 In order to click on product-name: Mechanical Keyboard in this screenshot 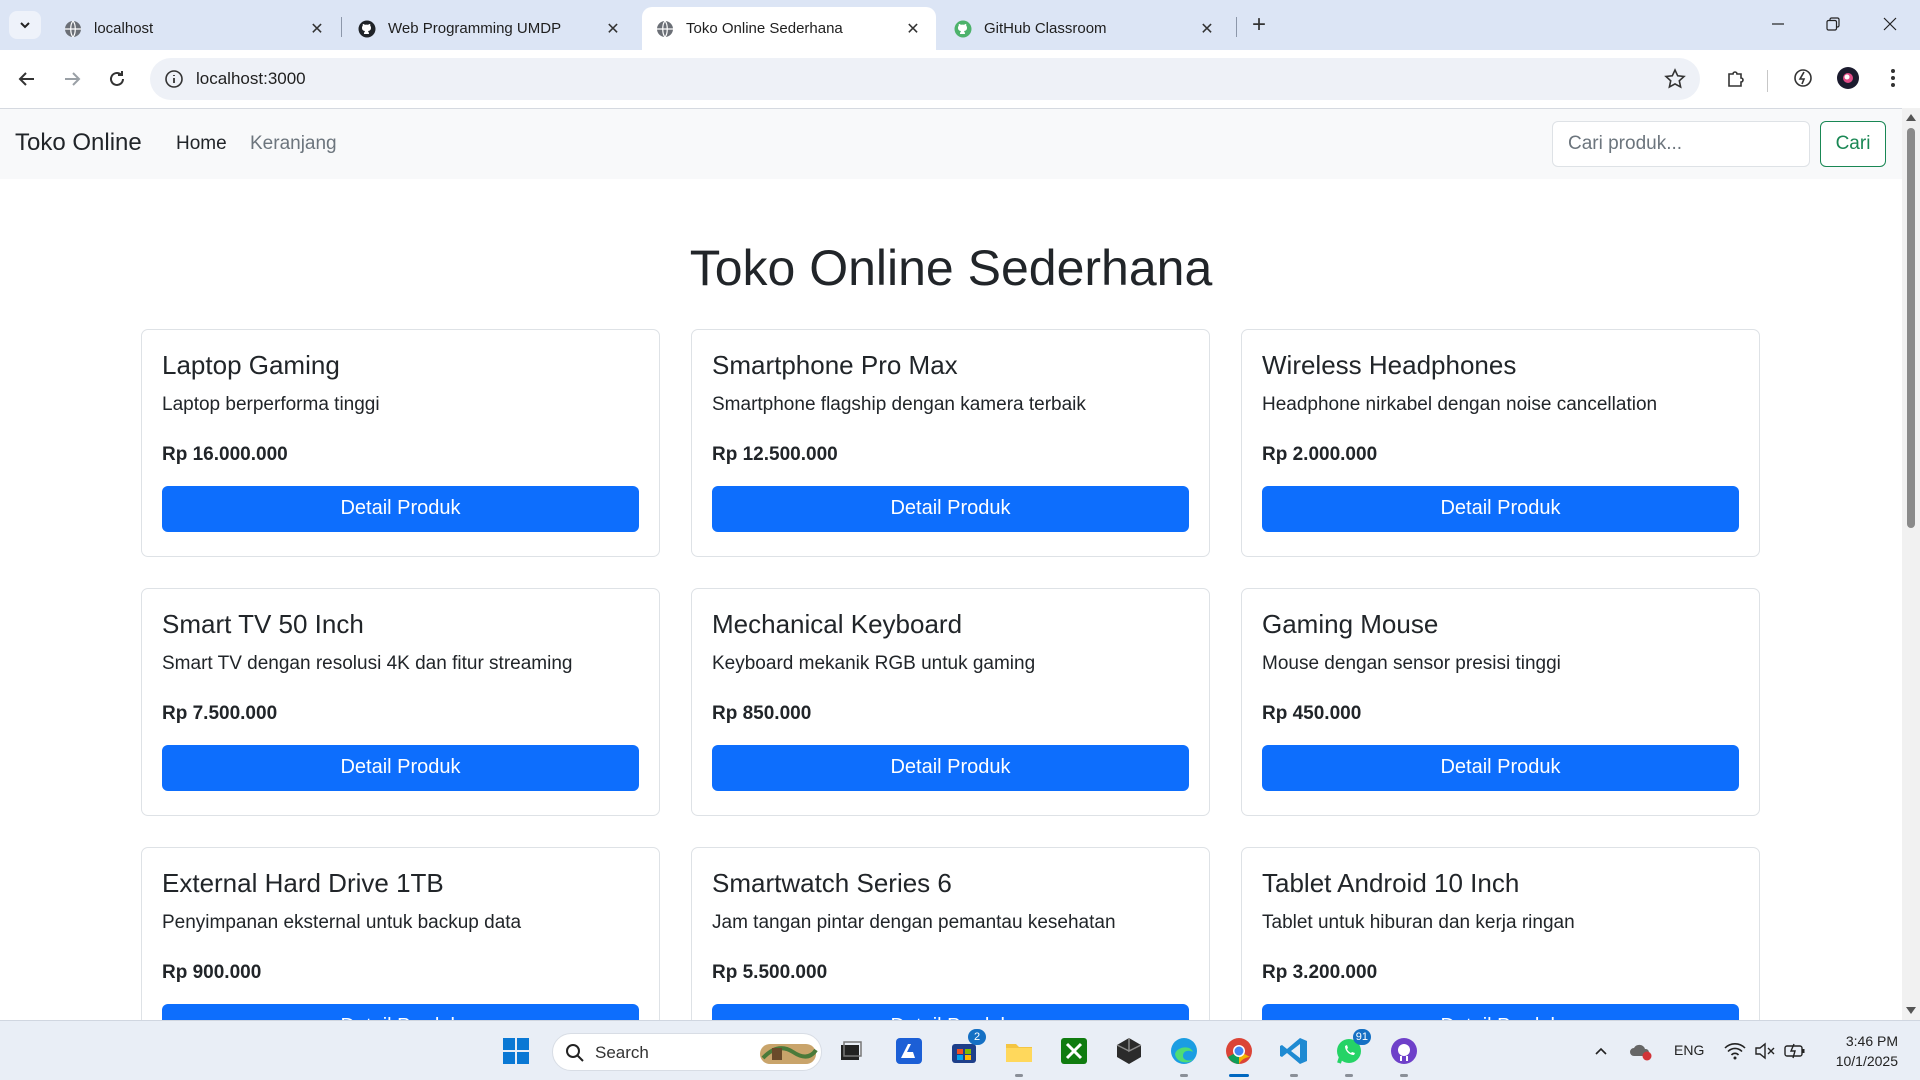, I will do `click(837, 624)`.